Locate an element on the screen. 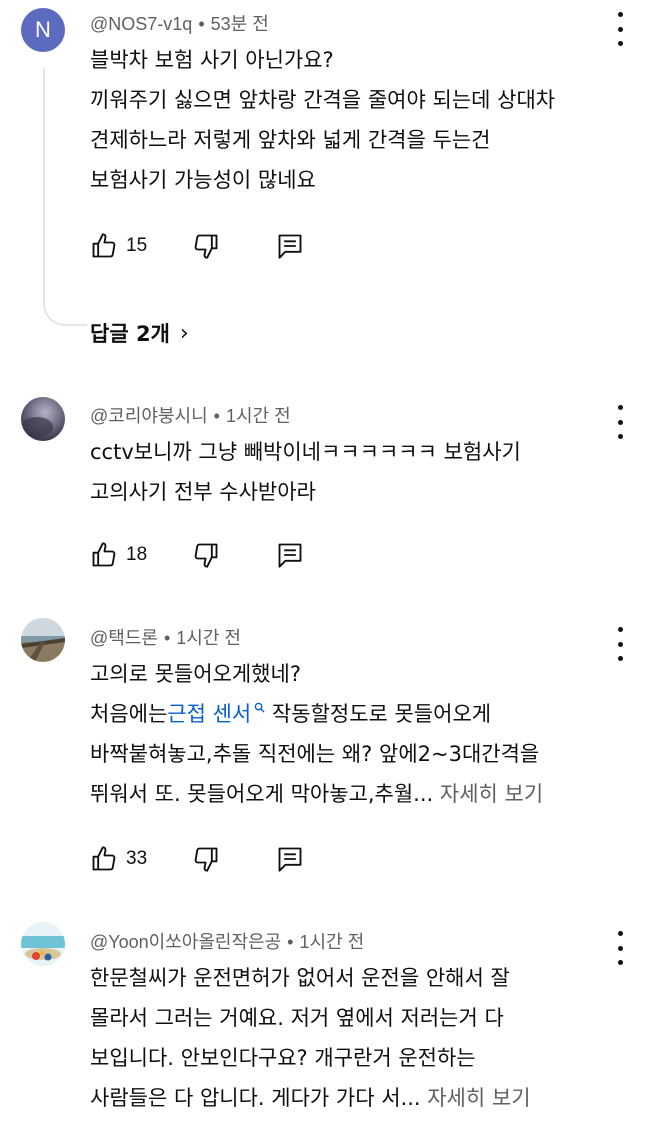  comment-line: 사람들은 다 압니다. 게다가 가다 서... 자세히 보기 is located at coordinates (364, 1098).